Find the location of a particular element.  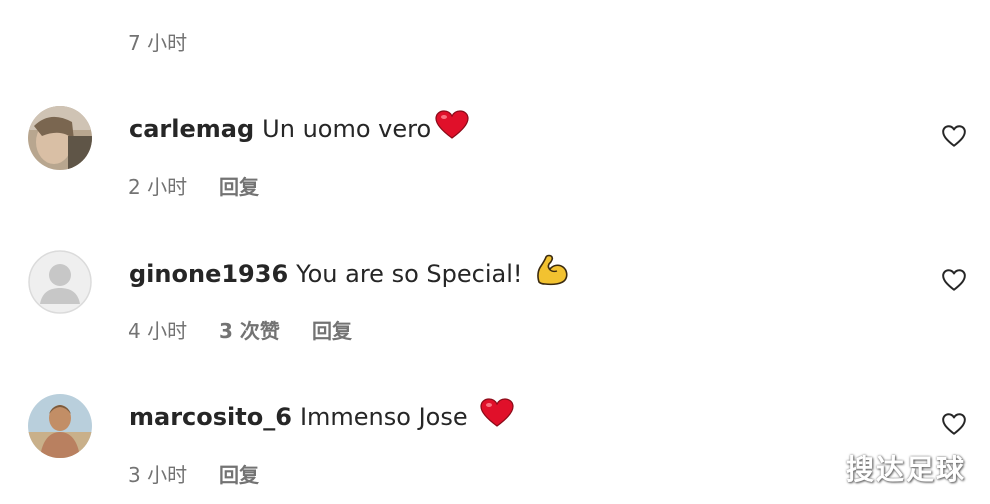

default-avatar-icon is located at coordinates (60, 282).